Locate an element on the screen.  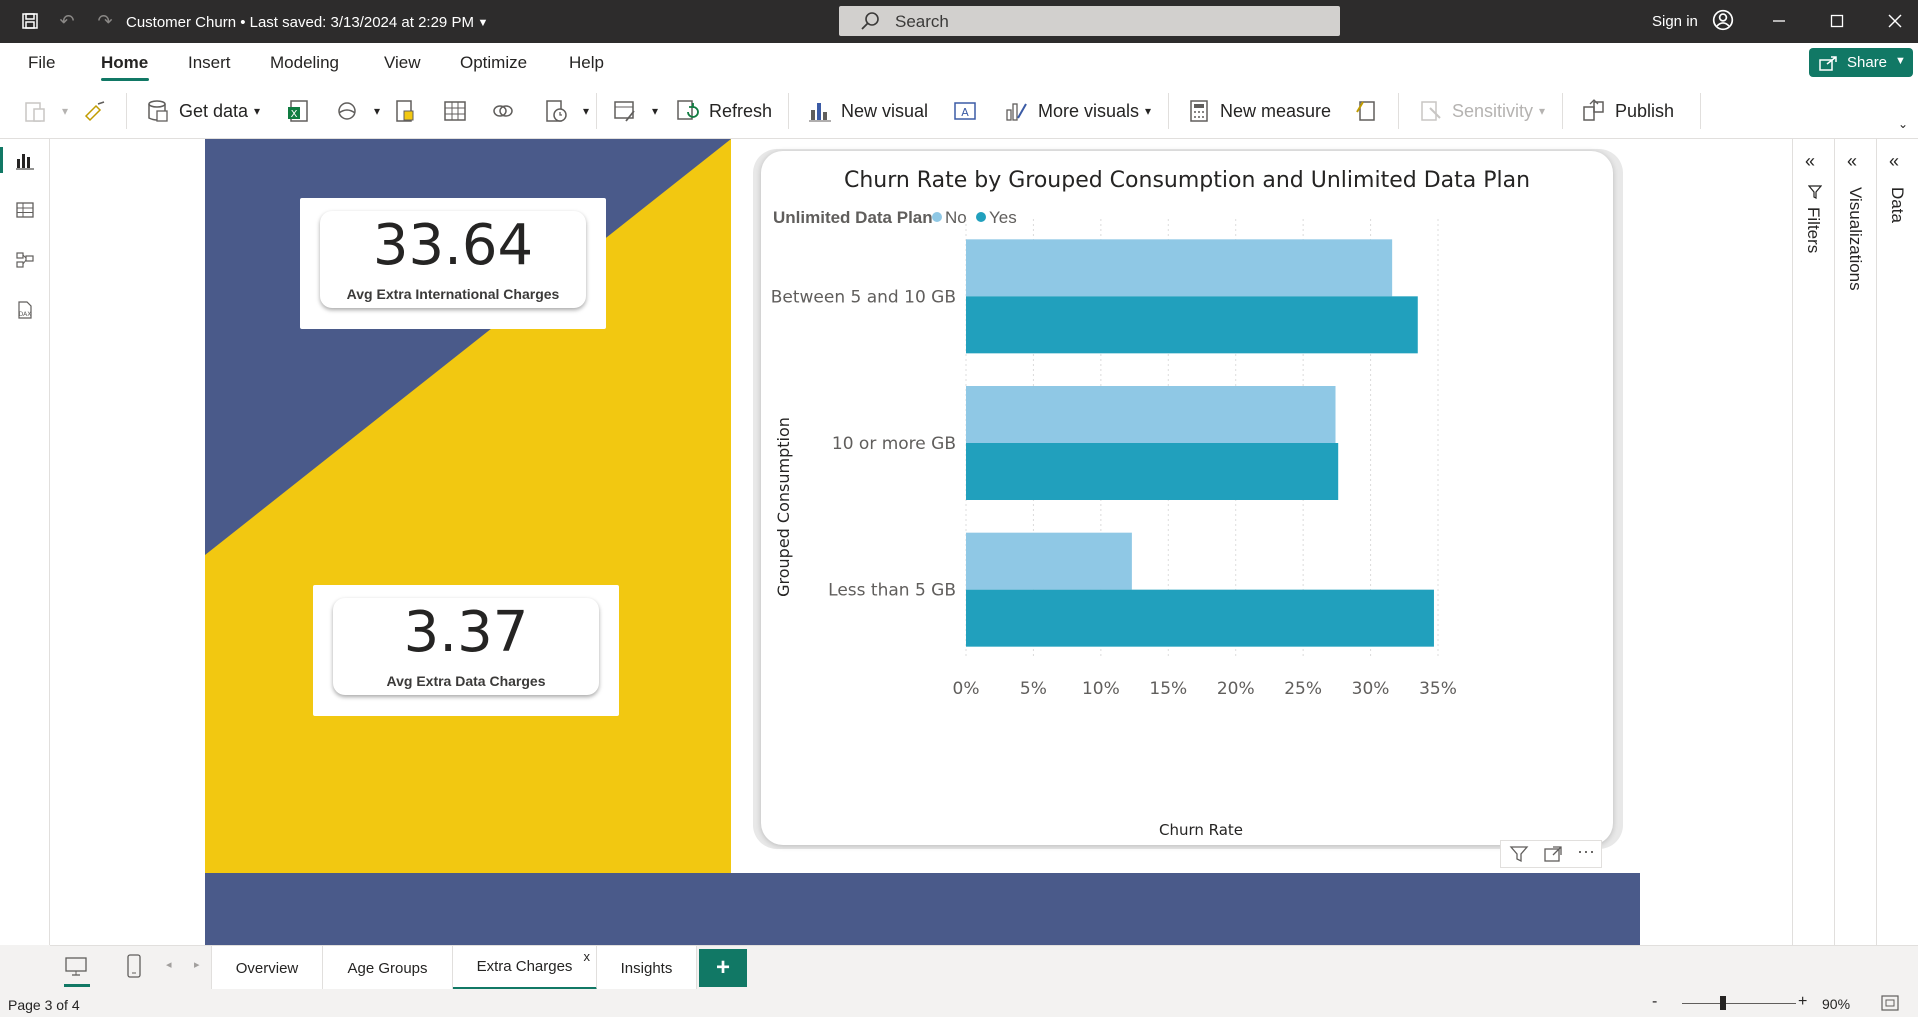
undo-icon: ↶ is located at coordinates (67, 21).